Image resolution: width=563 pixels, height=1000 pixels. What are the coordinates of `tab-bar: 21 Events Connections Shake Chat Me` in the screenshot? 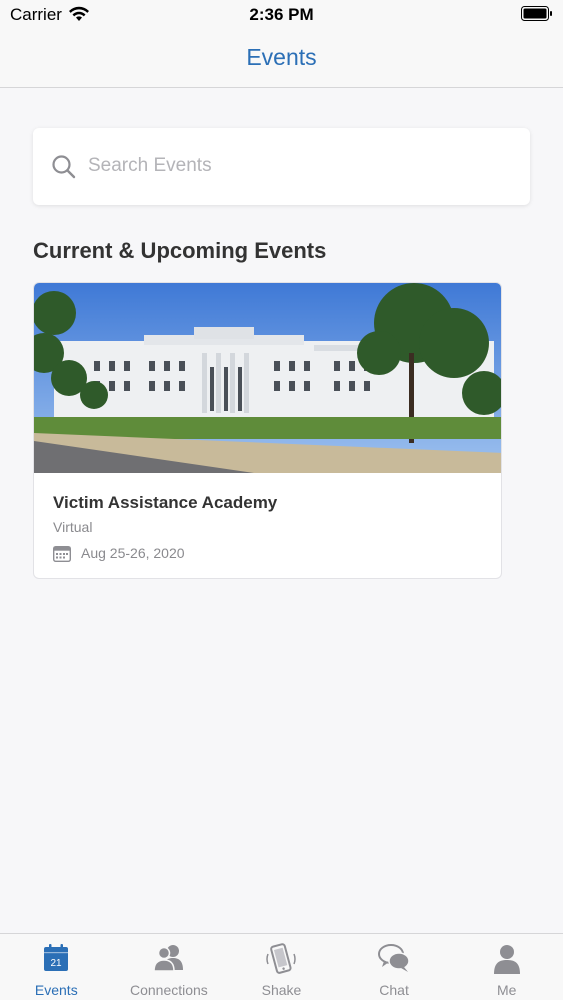 It's located at (281, 966).